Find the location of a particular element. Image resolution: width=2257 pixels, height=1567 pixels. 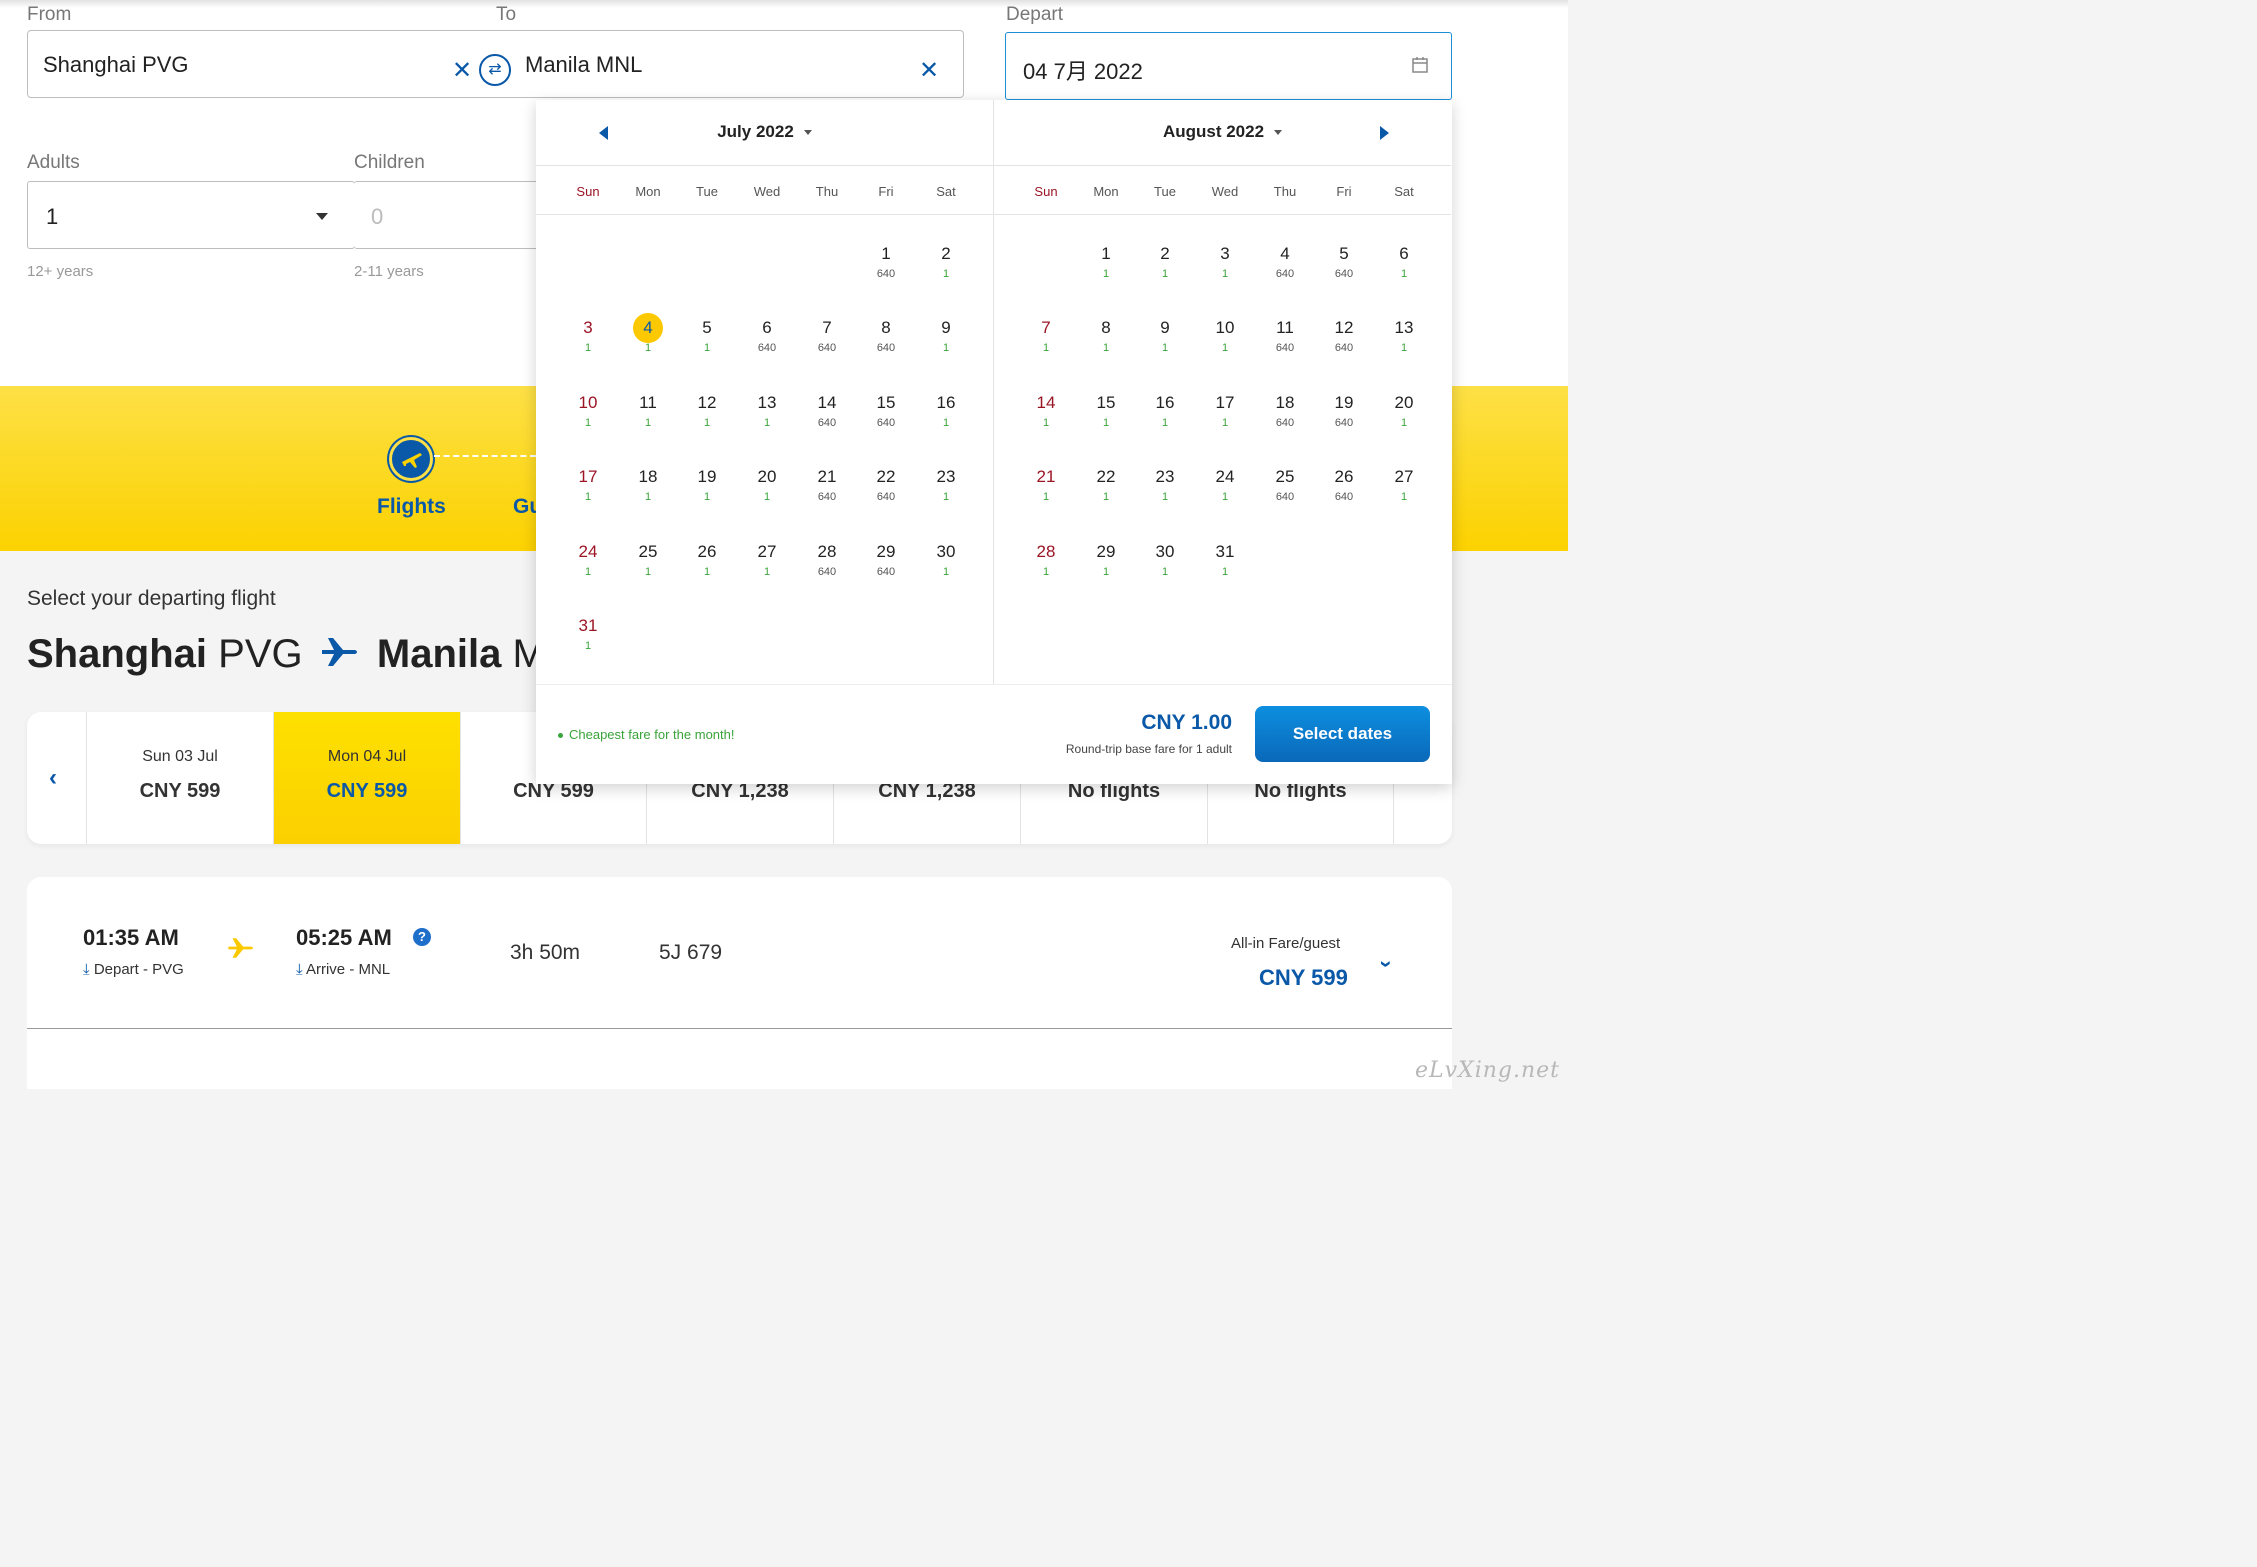

calendar-day: 25 640 is located at coordinates (1285, 493).